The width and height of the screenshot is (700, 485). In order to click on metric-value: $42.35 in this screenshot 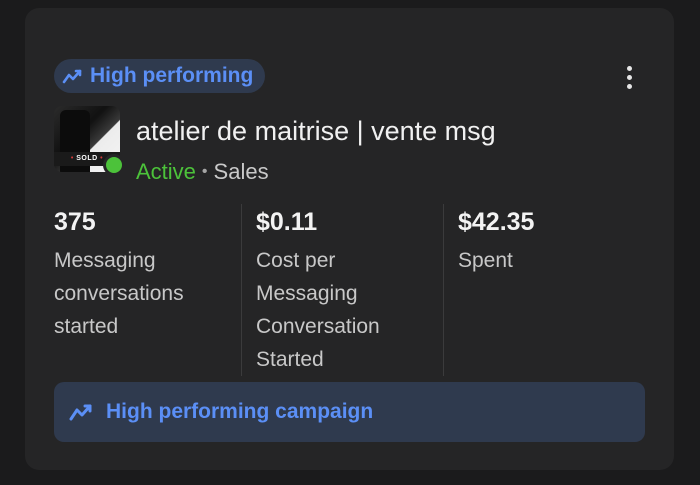, I will do `click(496, 222)`.